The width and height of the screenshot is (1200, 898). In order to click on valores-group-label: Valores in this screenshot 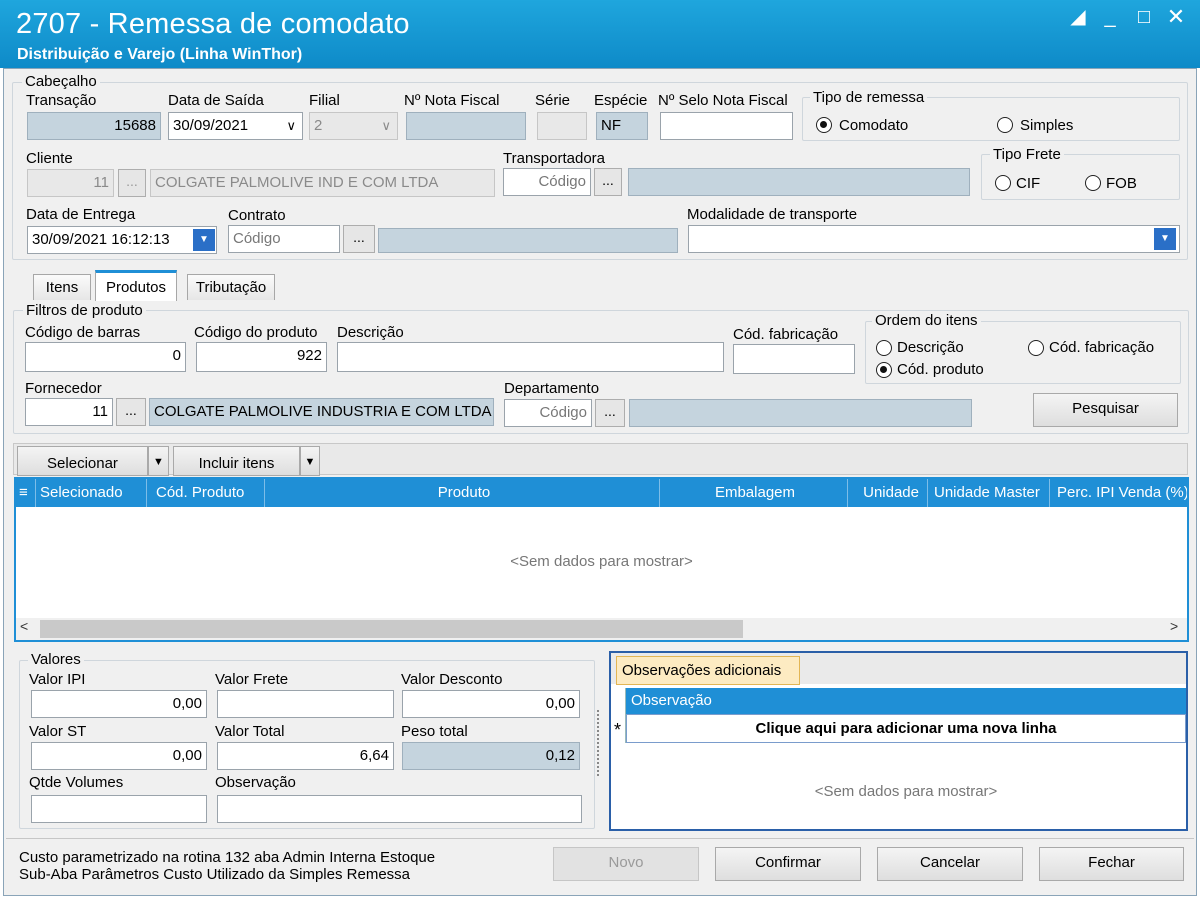, I will do `click(56, 659)`.